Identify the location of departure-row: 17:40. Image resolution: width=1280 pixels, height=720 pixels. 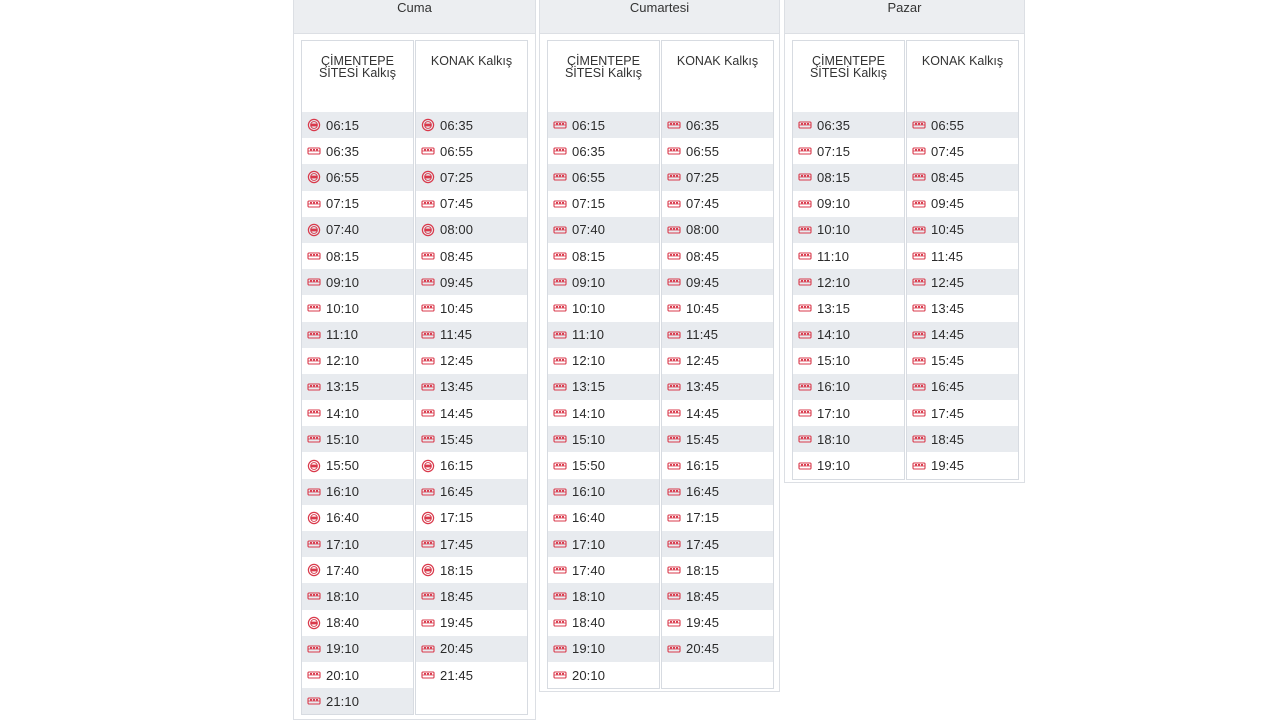
(603, 570).